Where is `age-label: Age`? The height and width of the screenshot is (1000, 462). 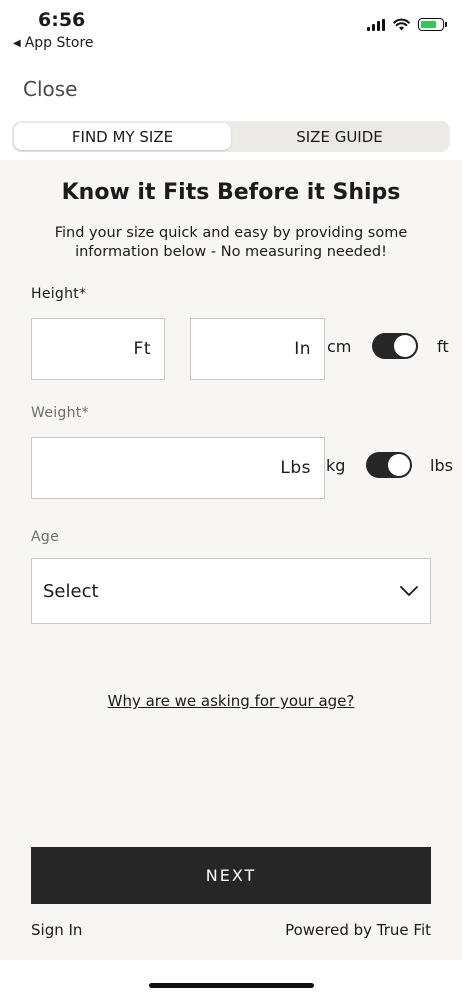 age-label: Age is located at coordinates (45, 537).